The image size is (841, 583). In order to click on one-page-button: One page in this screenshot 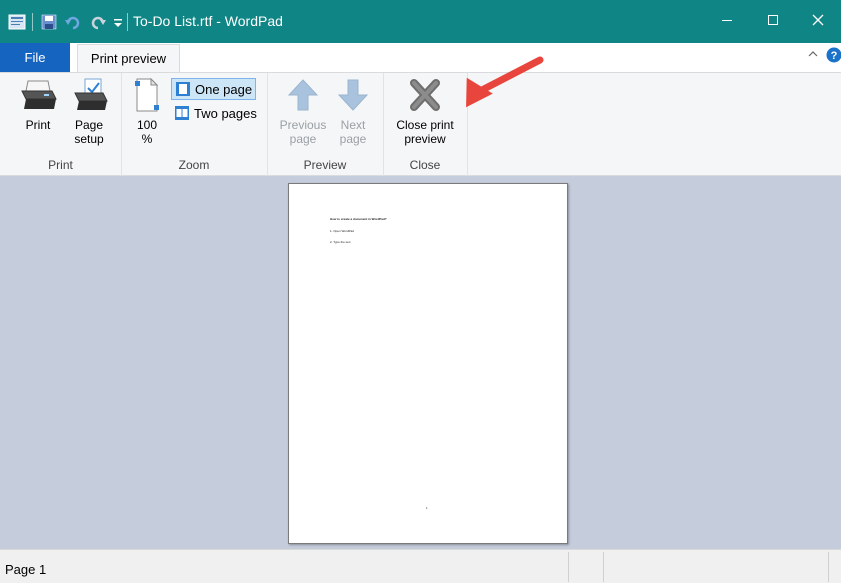, I will do `click(214, 89)`.